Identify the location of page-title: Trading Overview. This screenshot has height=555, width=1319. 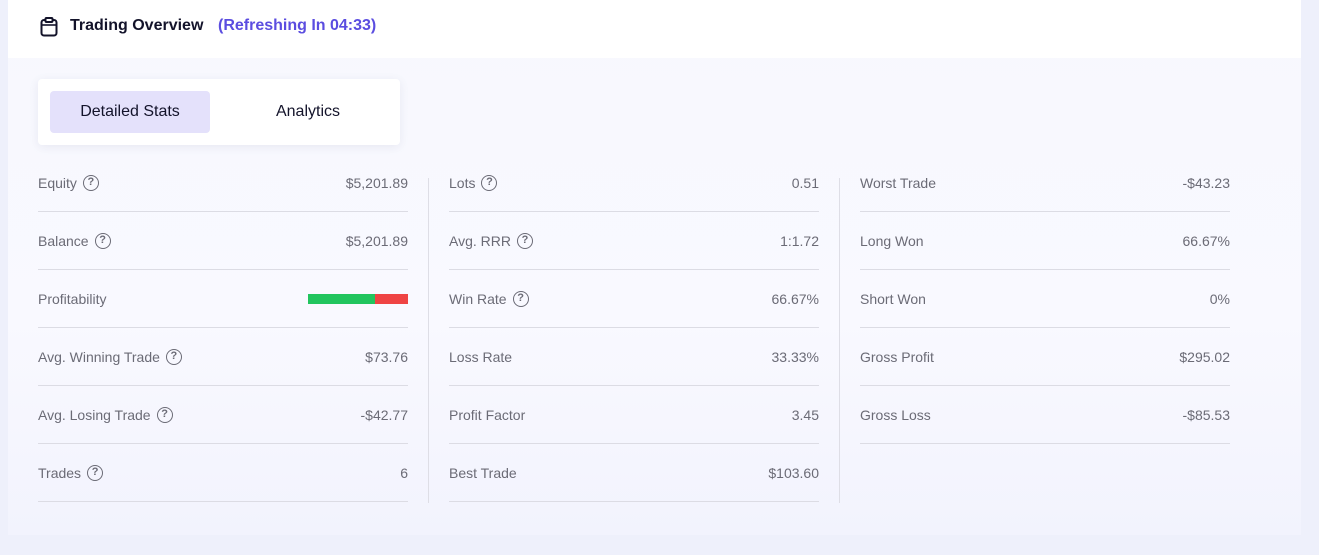
(137, 25).